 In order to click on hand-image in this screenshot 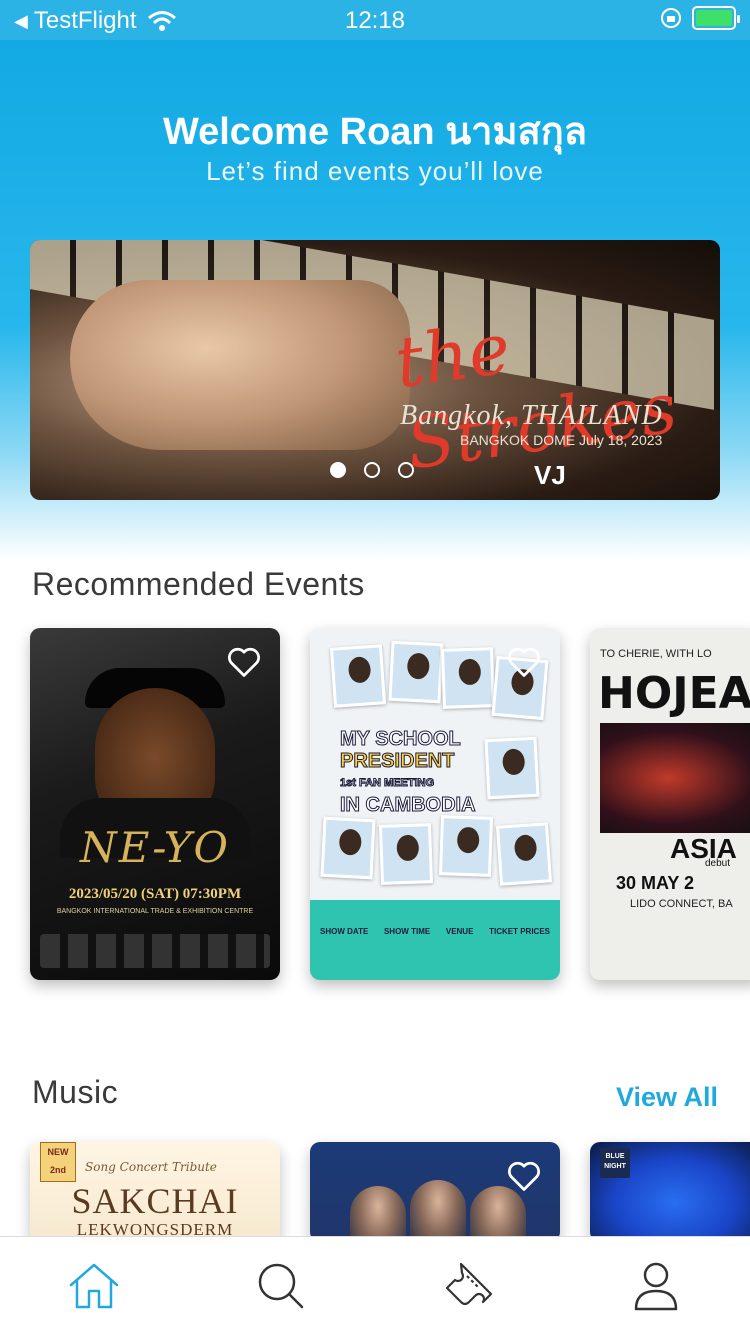, I will do `click(240, 365)`.